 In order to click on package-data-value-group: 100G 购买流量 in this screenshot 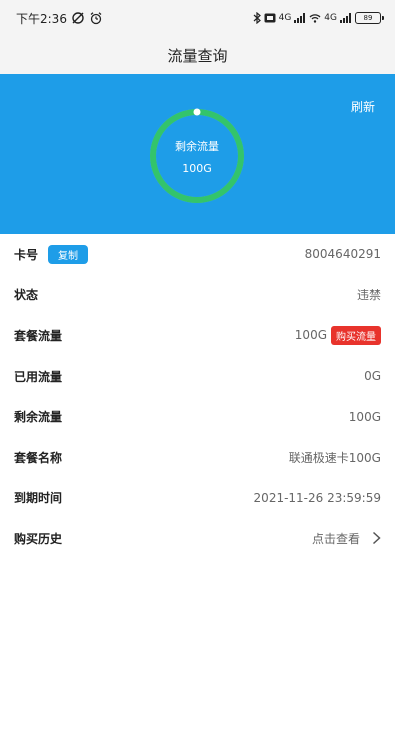, I will do `click(337, 335)`.